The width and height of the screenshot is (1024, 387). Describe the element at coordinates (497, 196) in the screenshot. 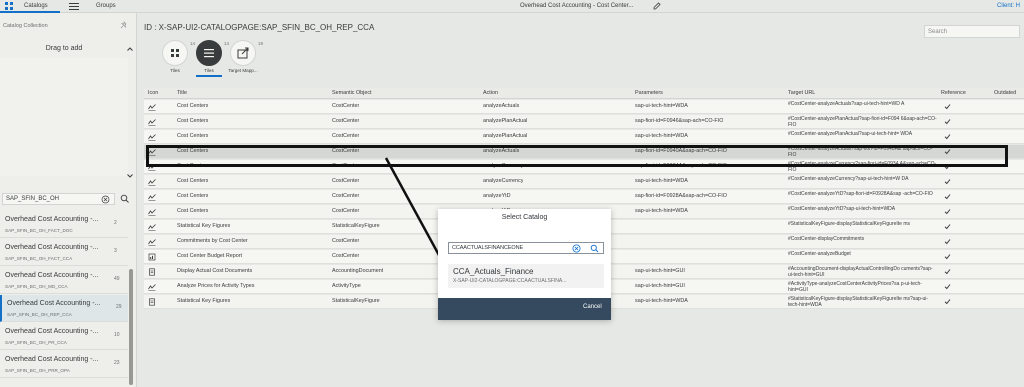

I see `cell-action: analyzeYtD` at that location.